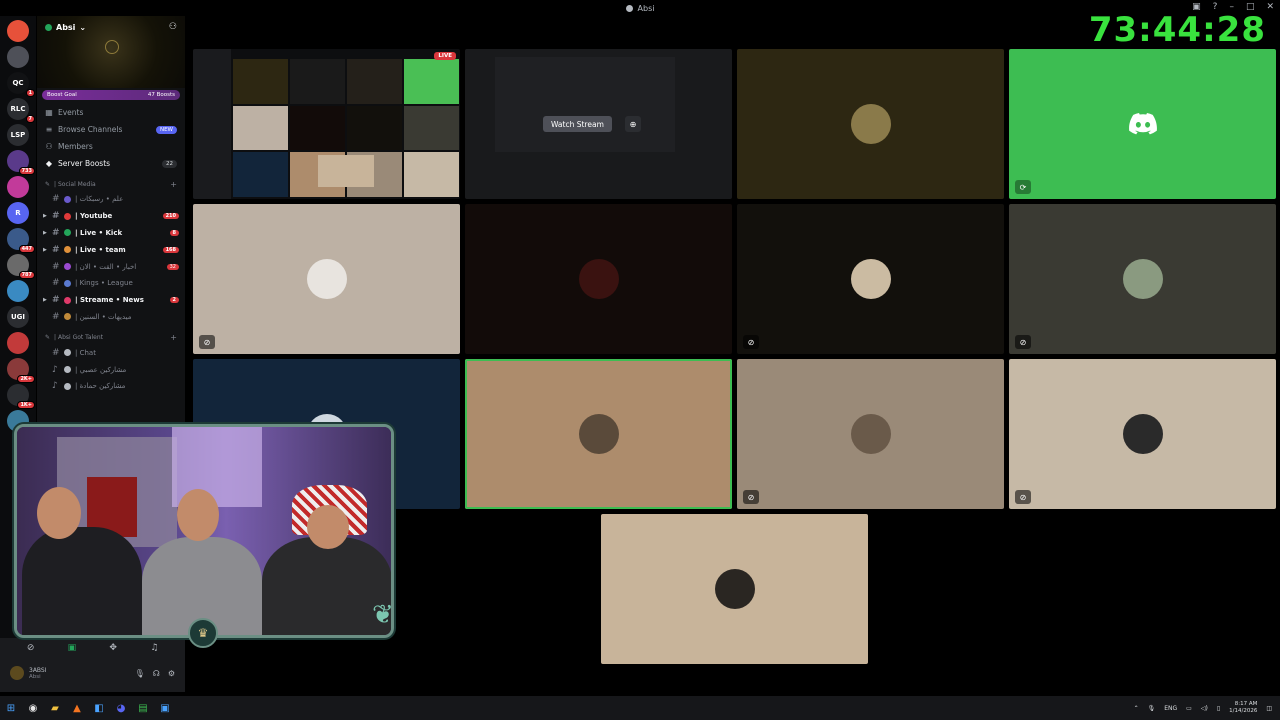  What do you see at coordinates (21, 110) in the screenshot?
I see `server-icon: RLC 7` at bounding box center [21, 110].